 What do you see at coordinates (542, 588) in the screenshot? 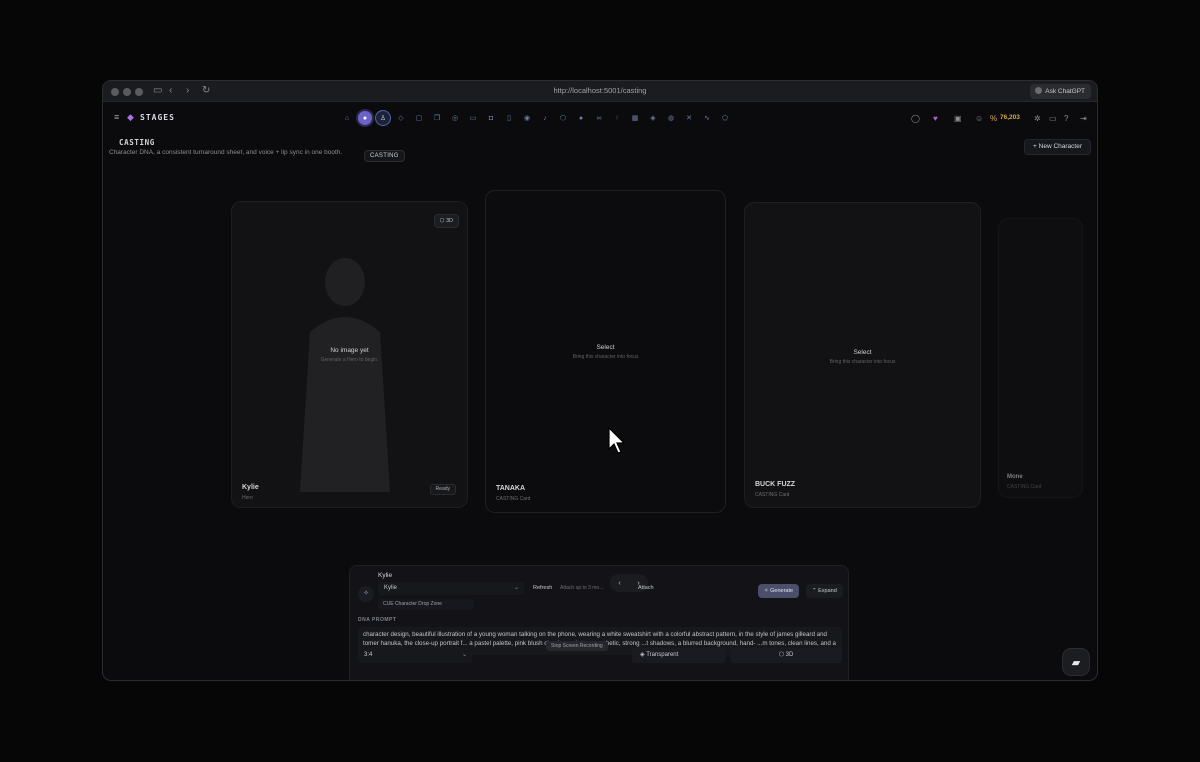
I see `refresh-button: Refresh` at bounding box center [542, 588].